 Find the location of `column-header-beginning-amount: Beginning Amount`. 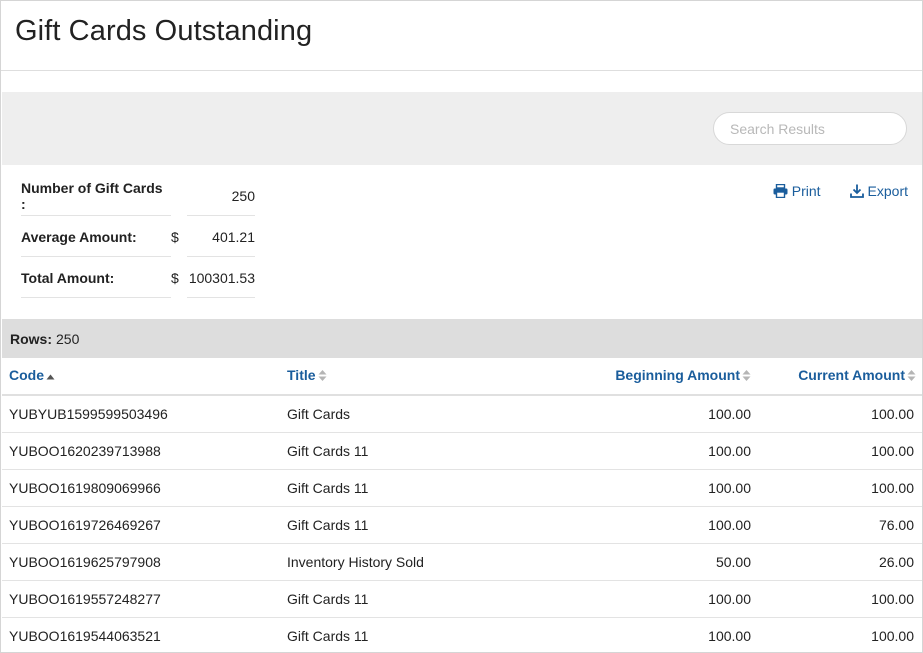

column-header-beginning-amount: Beginning Amount is located at coordinates (619, 377).